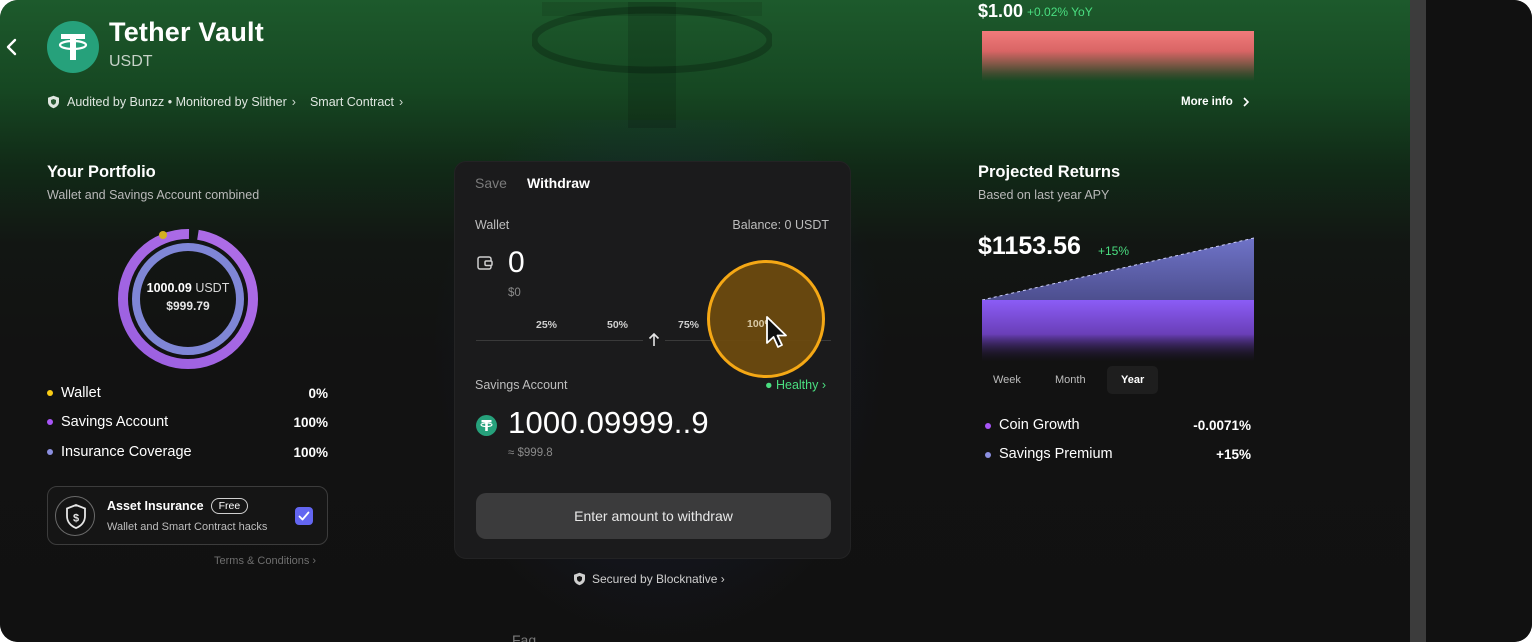 The image size is (1532, 642). Describe the element at coordinates (81, 393) in the screenshot. I see `legend-label: Wallet` at that location.